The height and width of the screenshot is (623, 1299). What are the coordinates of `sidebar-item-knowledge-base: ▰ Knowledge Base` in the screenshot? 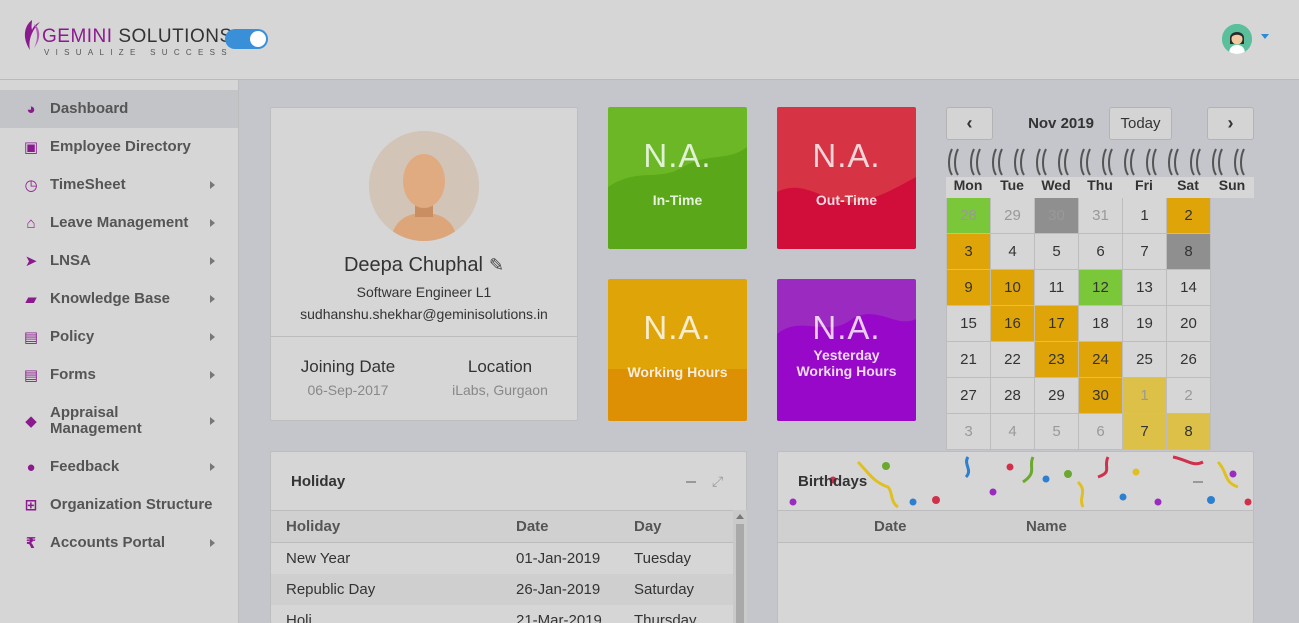 It's located at (119, 299).